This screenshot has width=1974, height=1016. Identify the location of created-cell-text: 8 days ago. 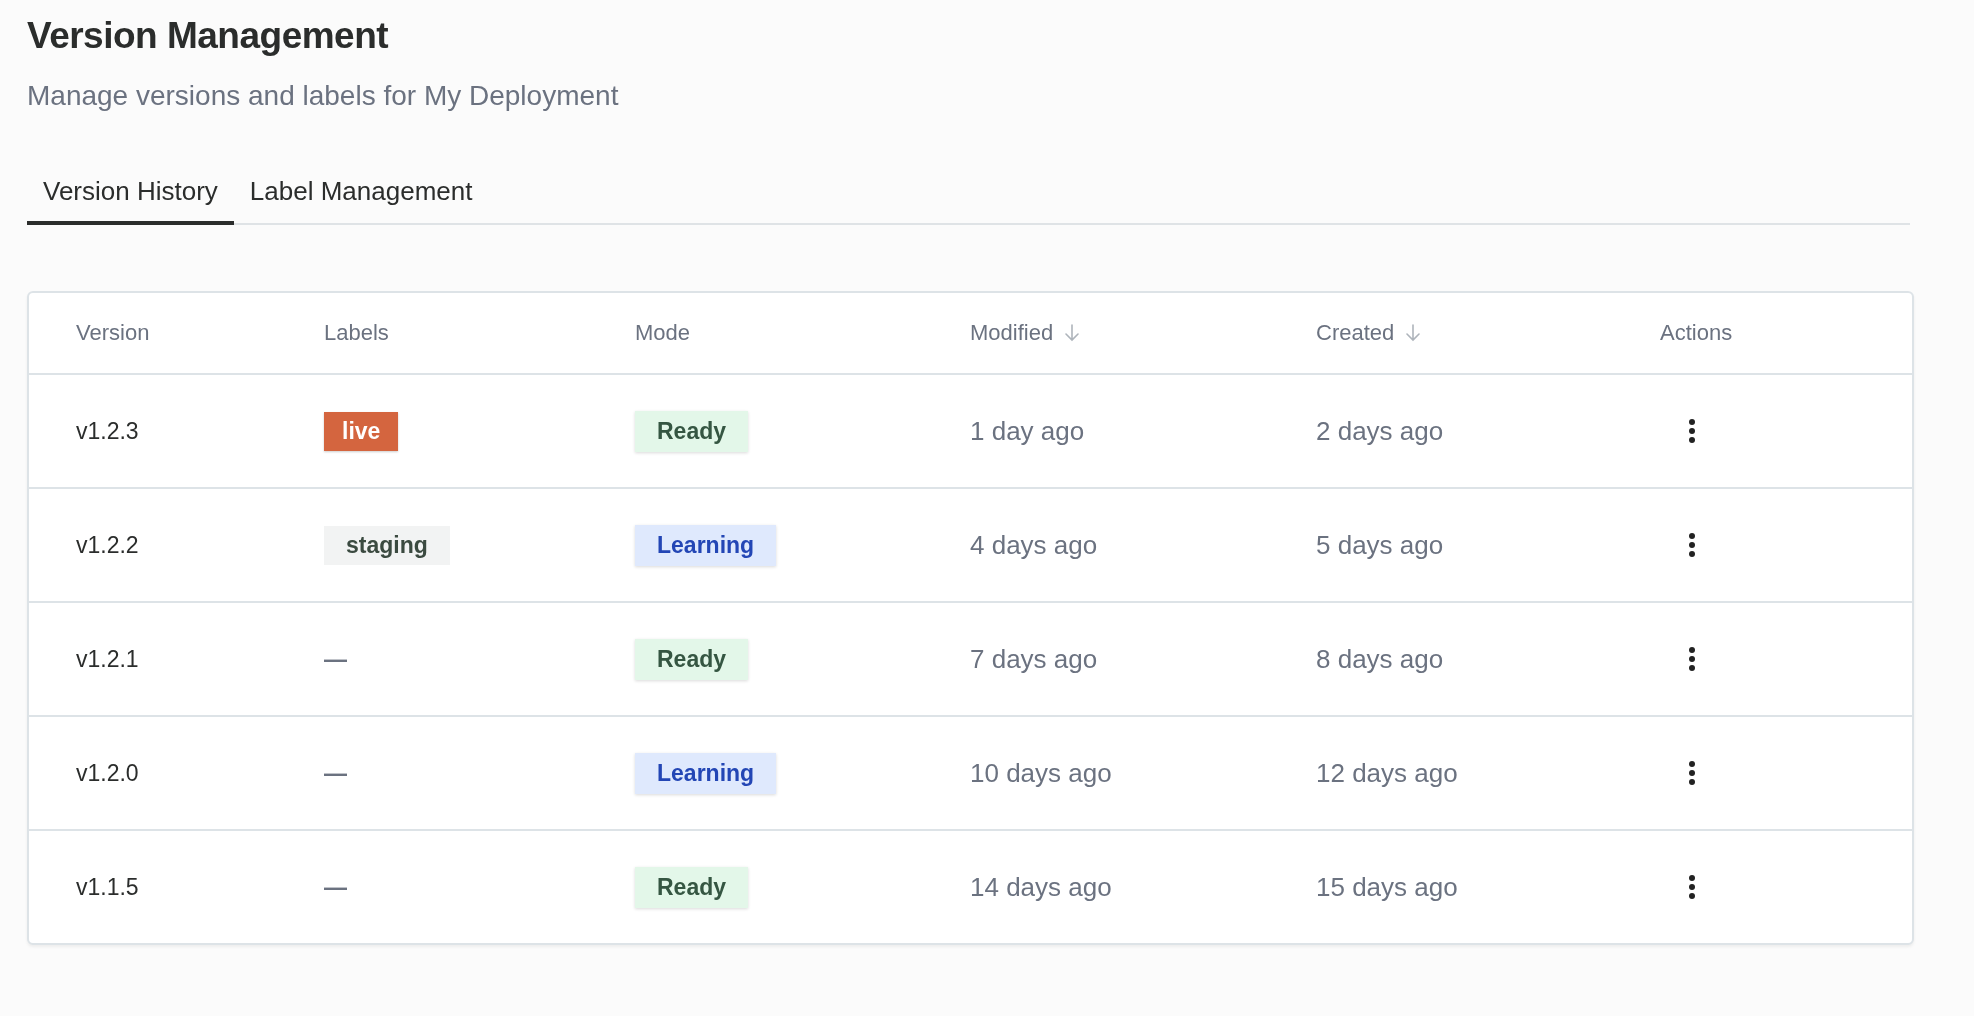
(1380, 659).